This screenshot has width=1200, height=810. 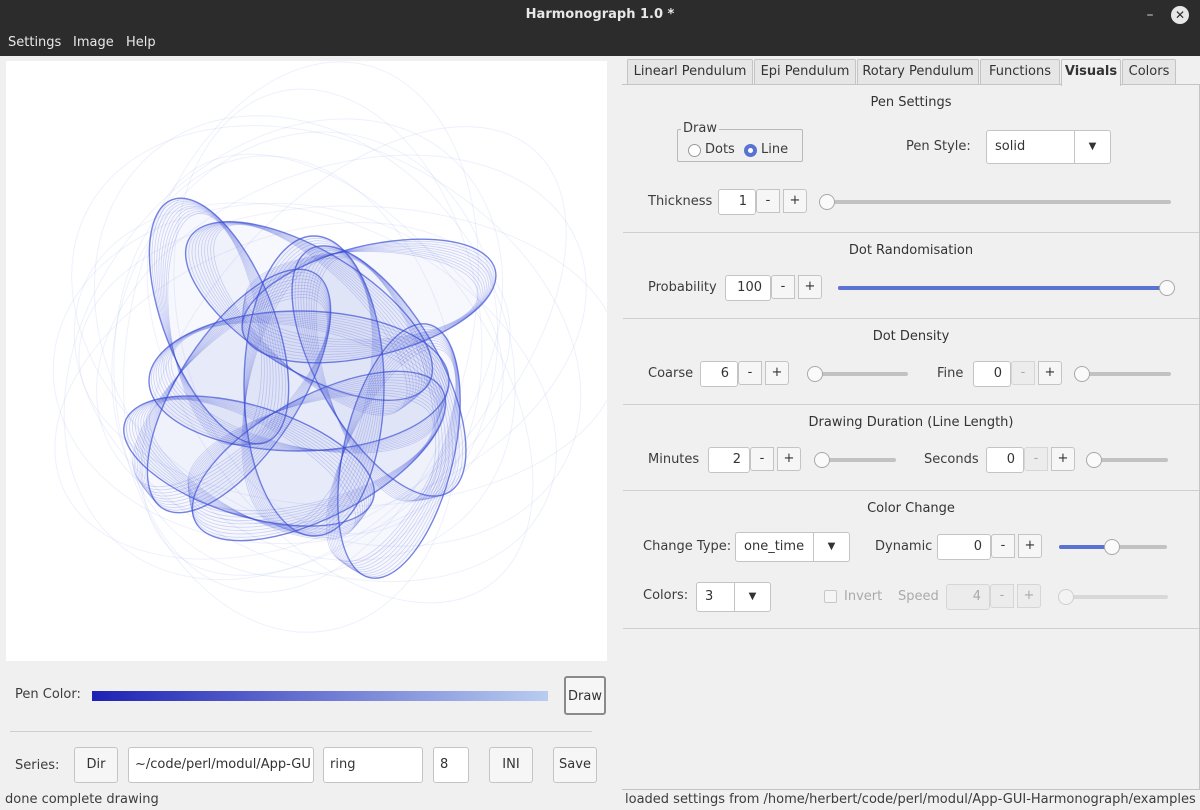 I want to click on dynamic-slider, so click(x=1113, y=547).